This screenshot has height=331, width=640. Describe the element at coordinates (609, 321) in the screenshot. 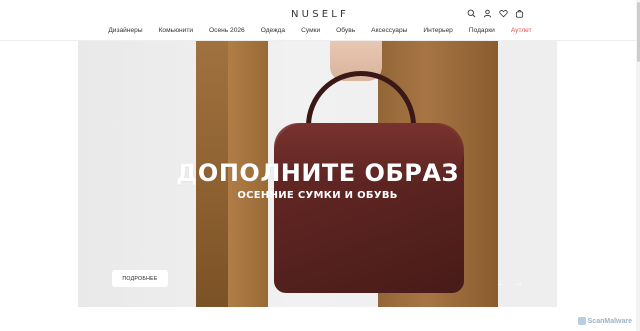

I see `watermark-text: ScanMalware` at that location.